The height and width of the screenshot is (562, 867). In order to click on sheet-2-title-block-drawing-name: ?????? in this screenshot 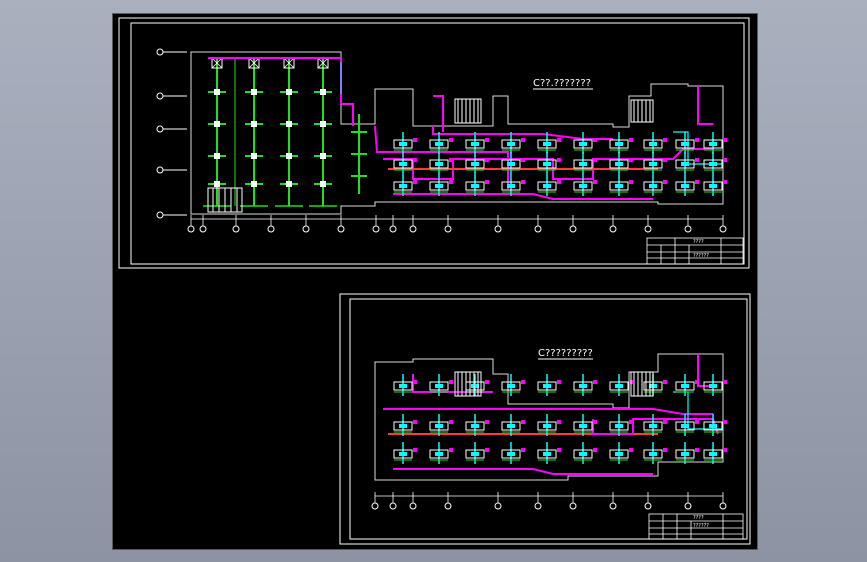, I will do `click(701, 526)`.